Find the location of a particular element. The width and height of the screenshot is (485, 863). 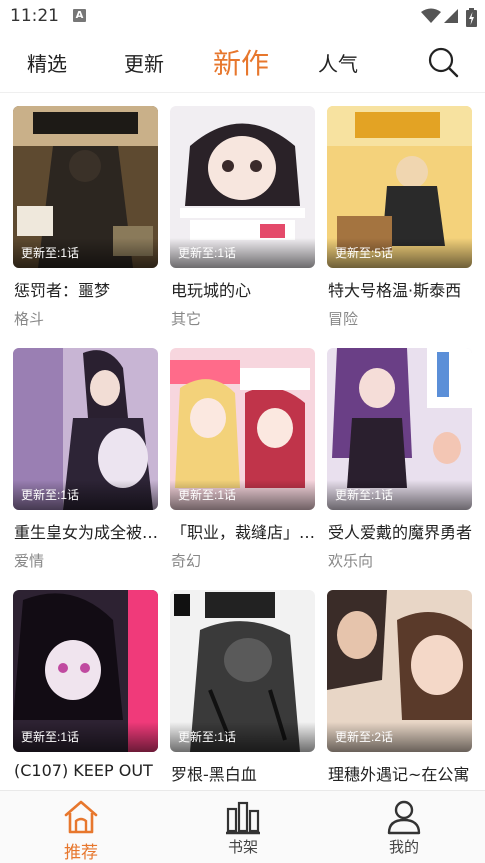

comic-card: 更新至:1话 (C107) KEEP OUT is located at coordinates (85, 705).